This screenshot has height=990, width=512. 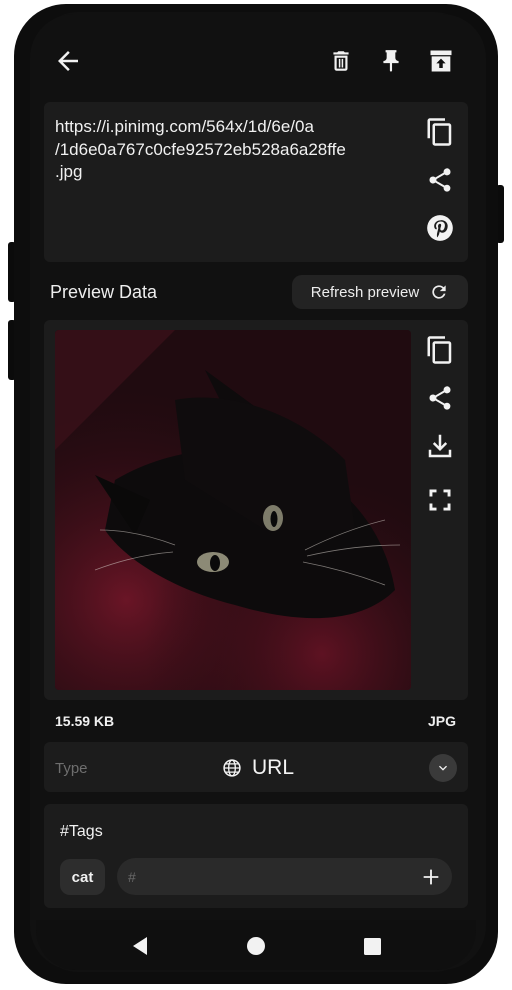 I want to click on download-image-button, so click(x=440, y=446).